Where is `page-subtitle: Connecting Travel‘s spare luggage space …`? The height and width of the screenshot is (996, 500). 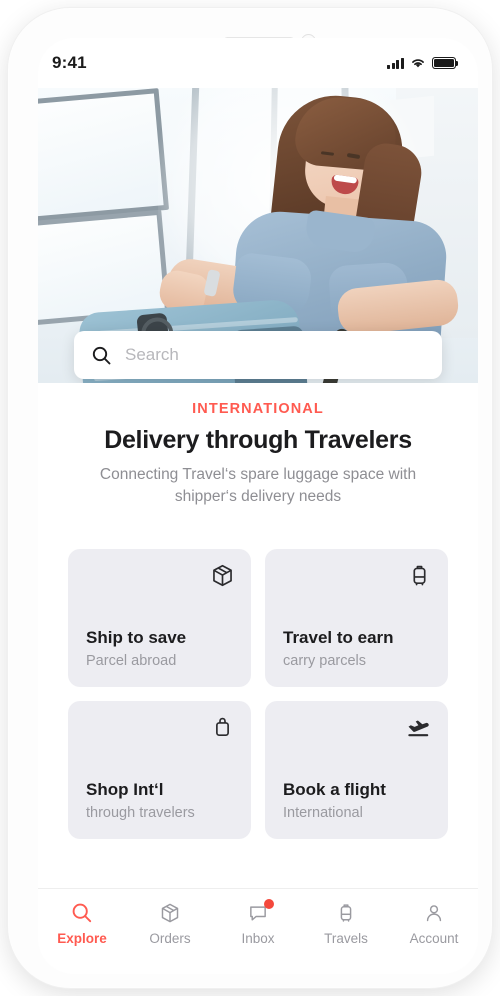 page-subtitle: Connecting Travel‘s spare luggage space … is located at coordinates (258, 486).